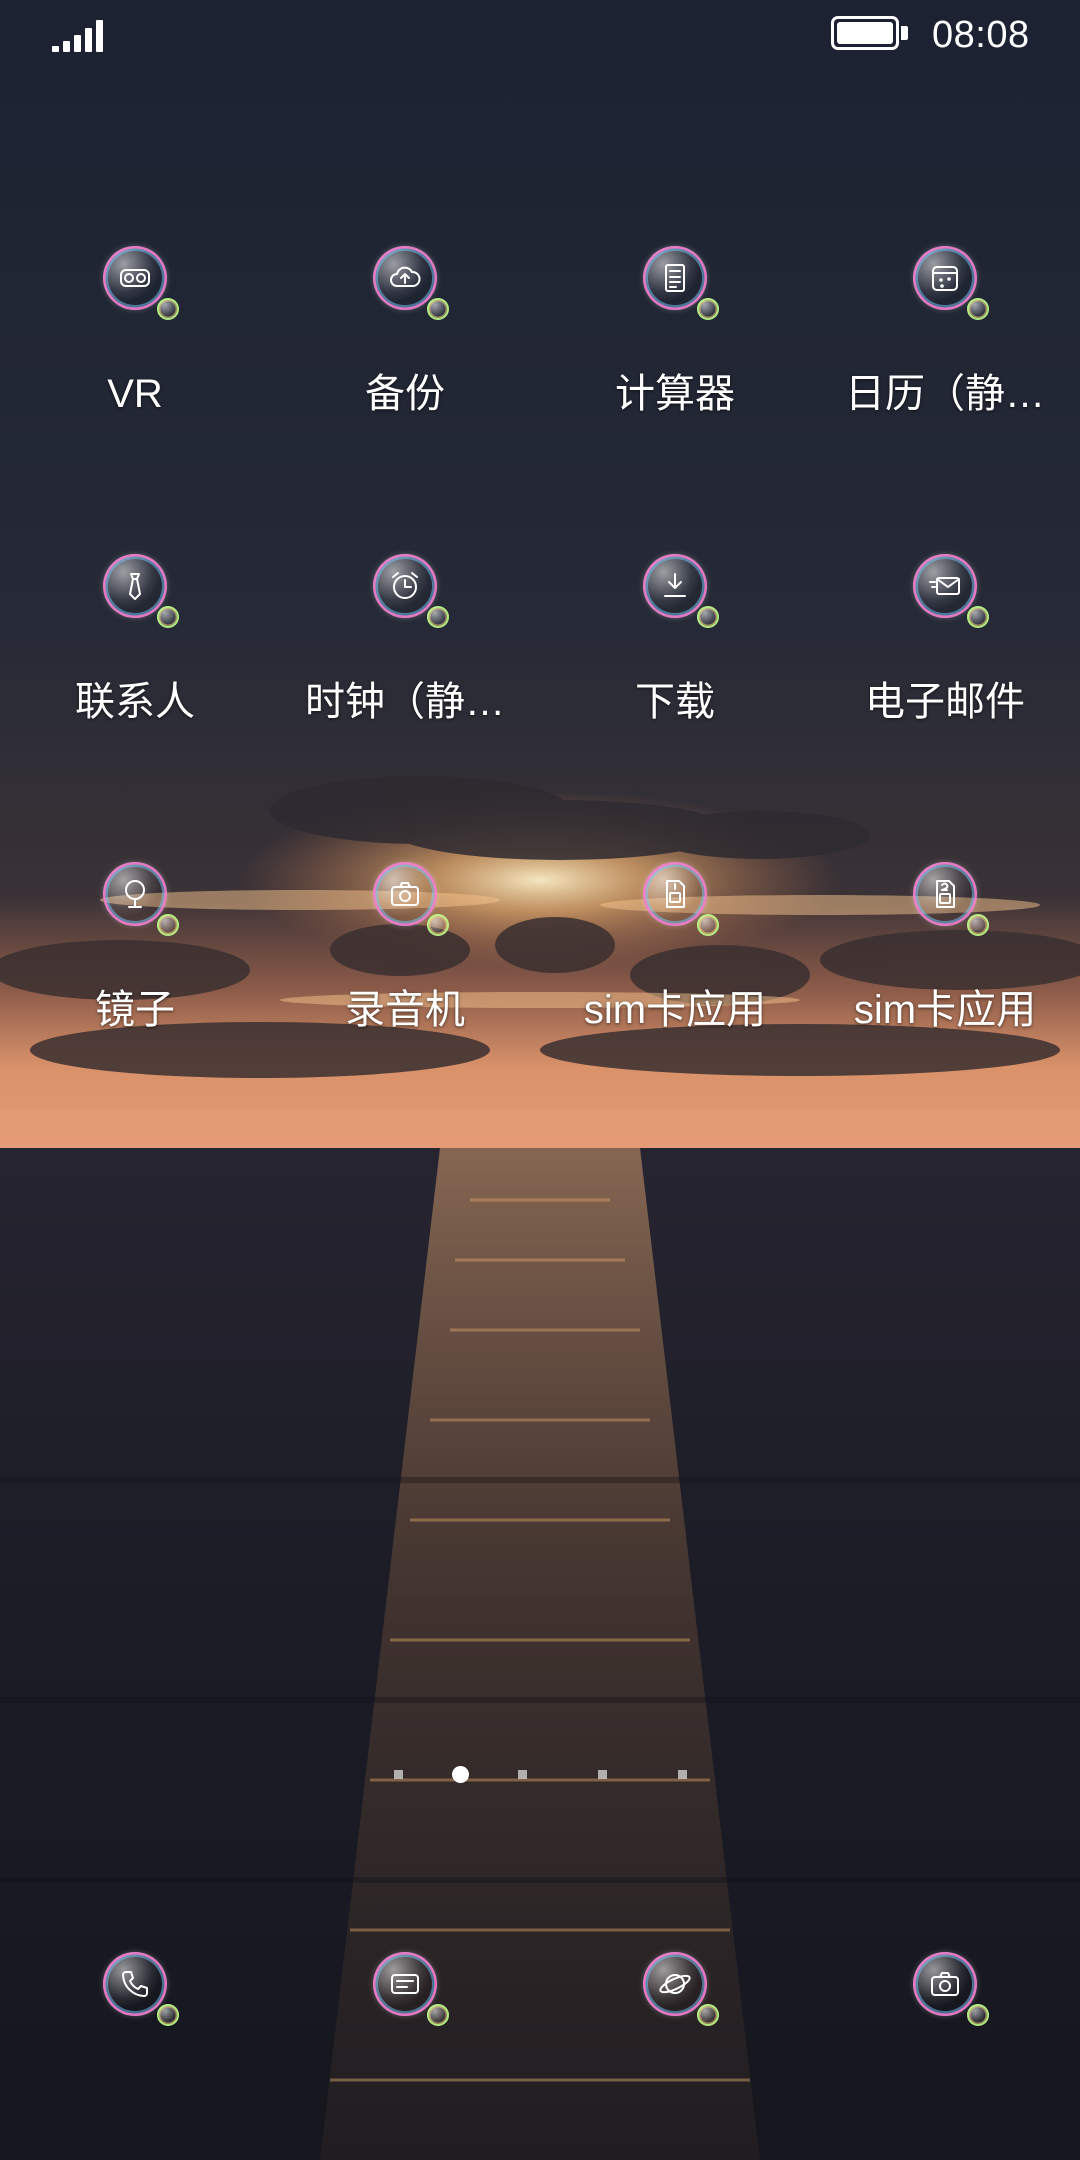 This screenshot has height=2160, width=1080. What do you see at coordinates (135, 586) in the screenshot?
I see `contacts-tie-icon` at bounding box center [135, 586].